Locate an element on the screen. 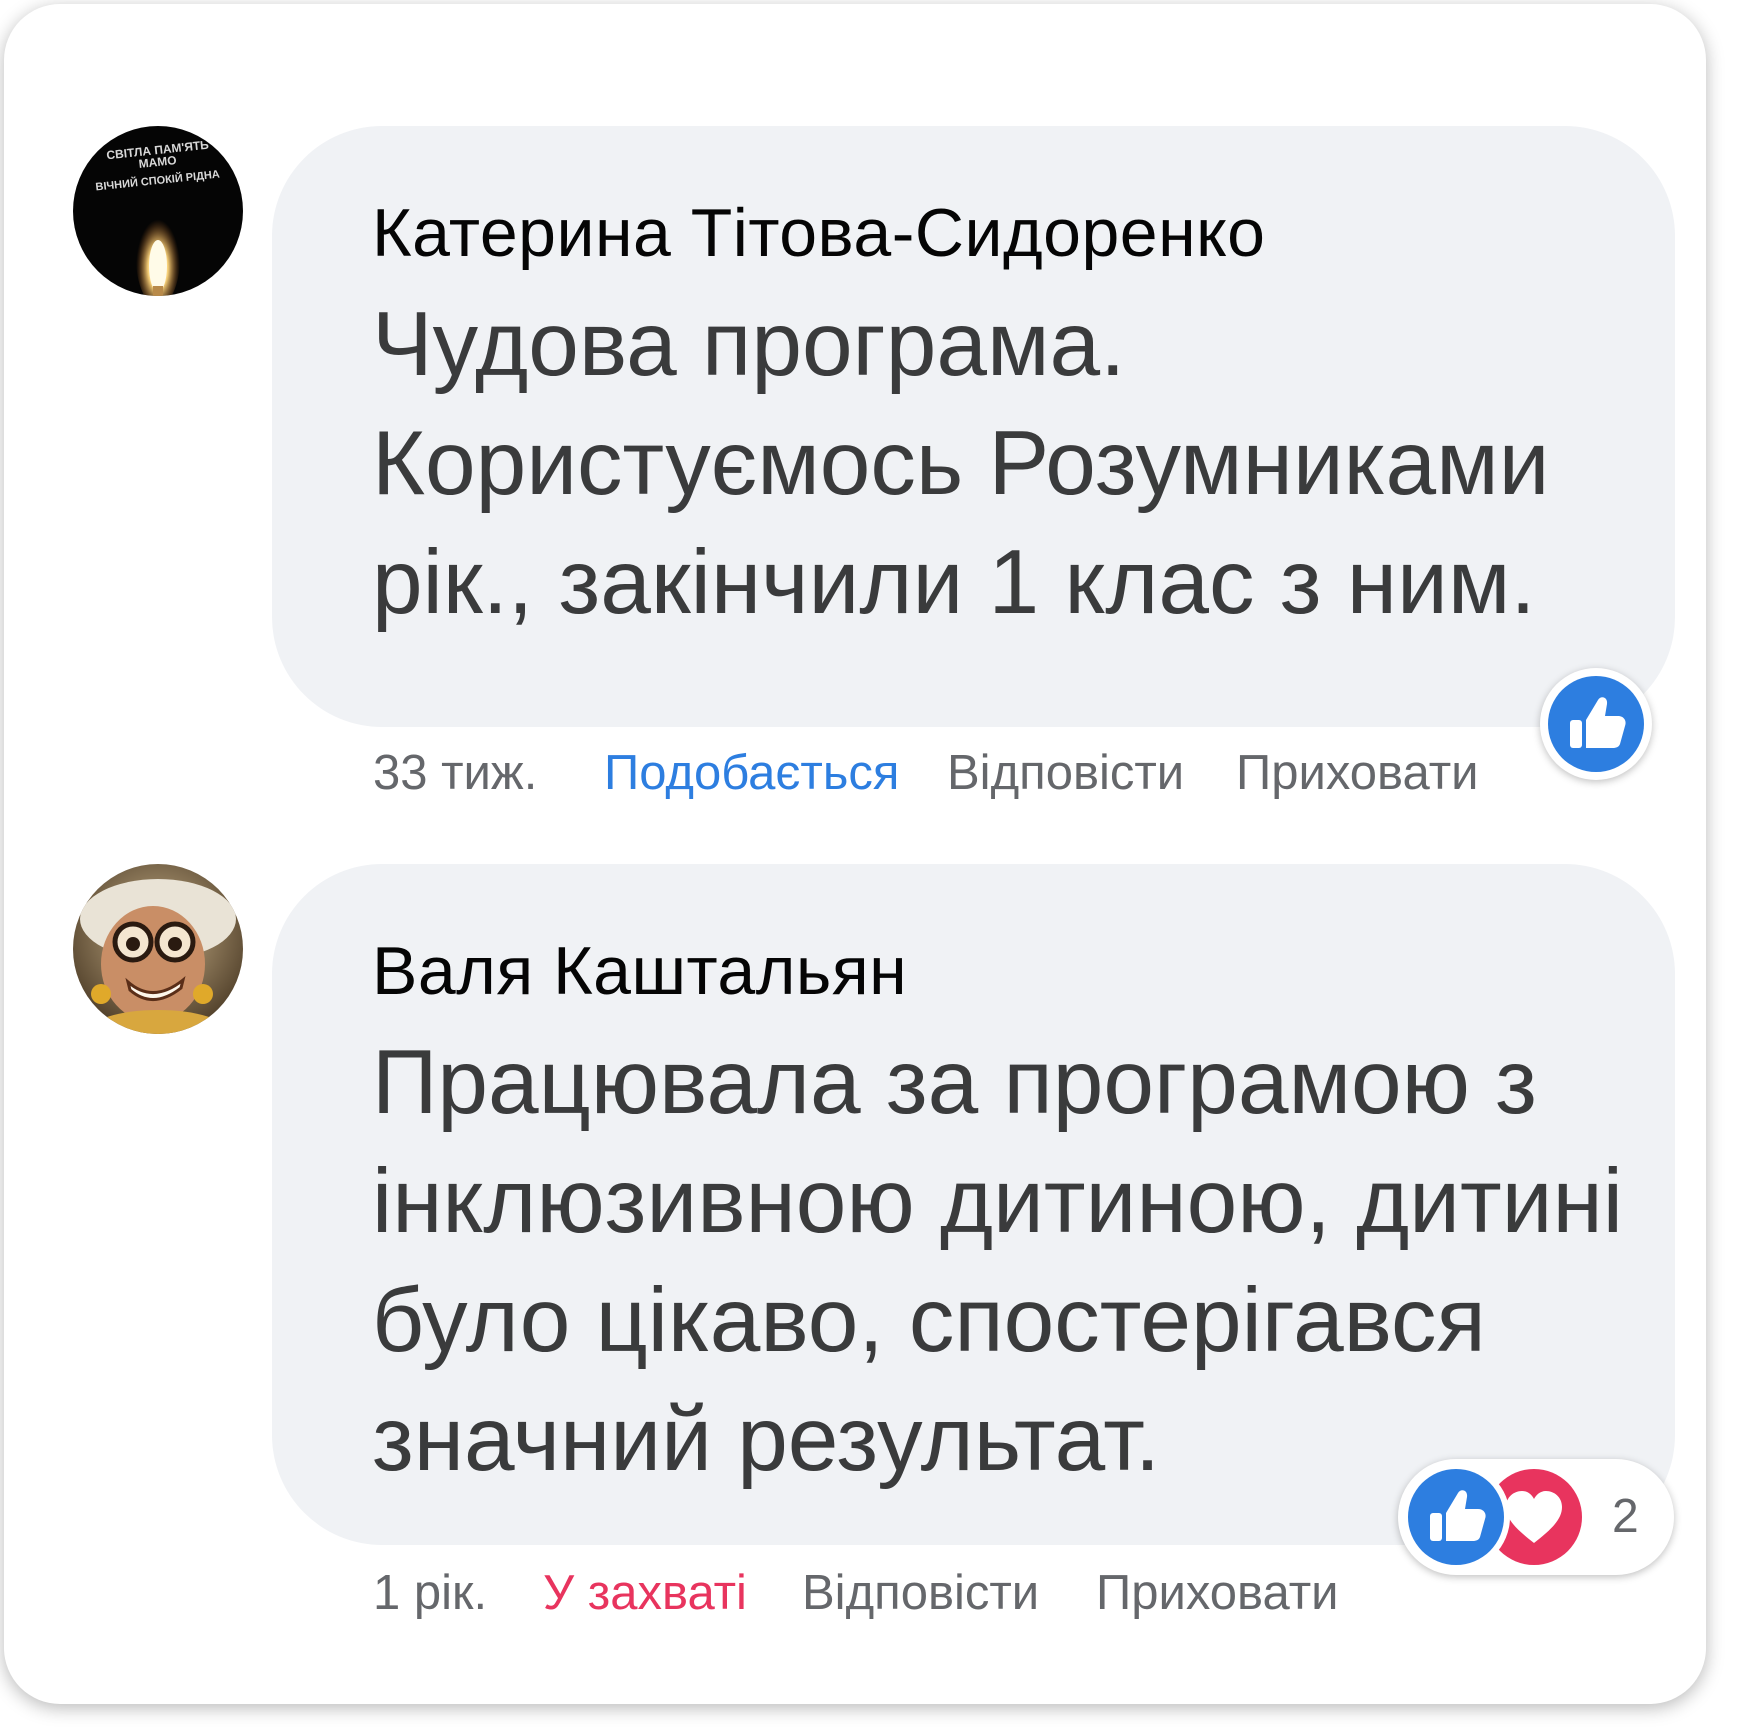  comment-text-line: Працювала за програмою з is located at coordinates (954, 1082).